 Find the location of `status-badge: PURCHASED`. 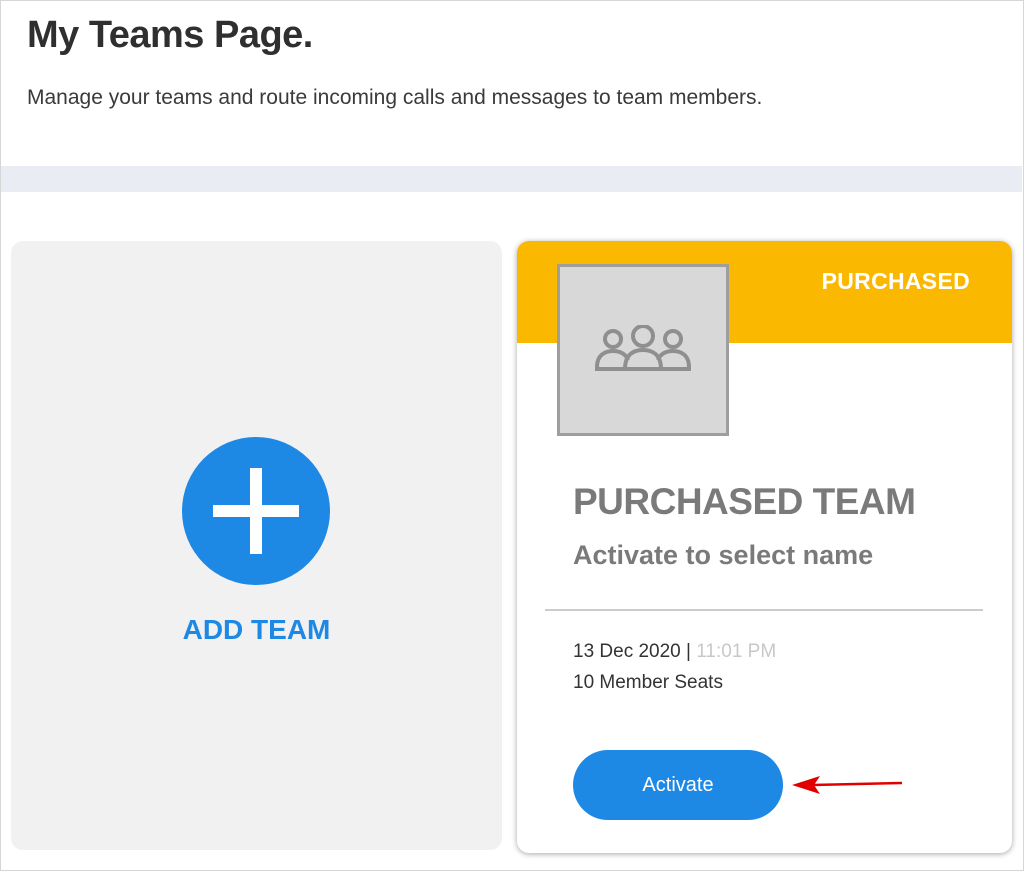

status-badge: PURCHASED is located at coordinates (895, 281).